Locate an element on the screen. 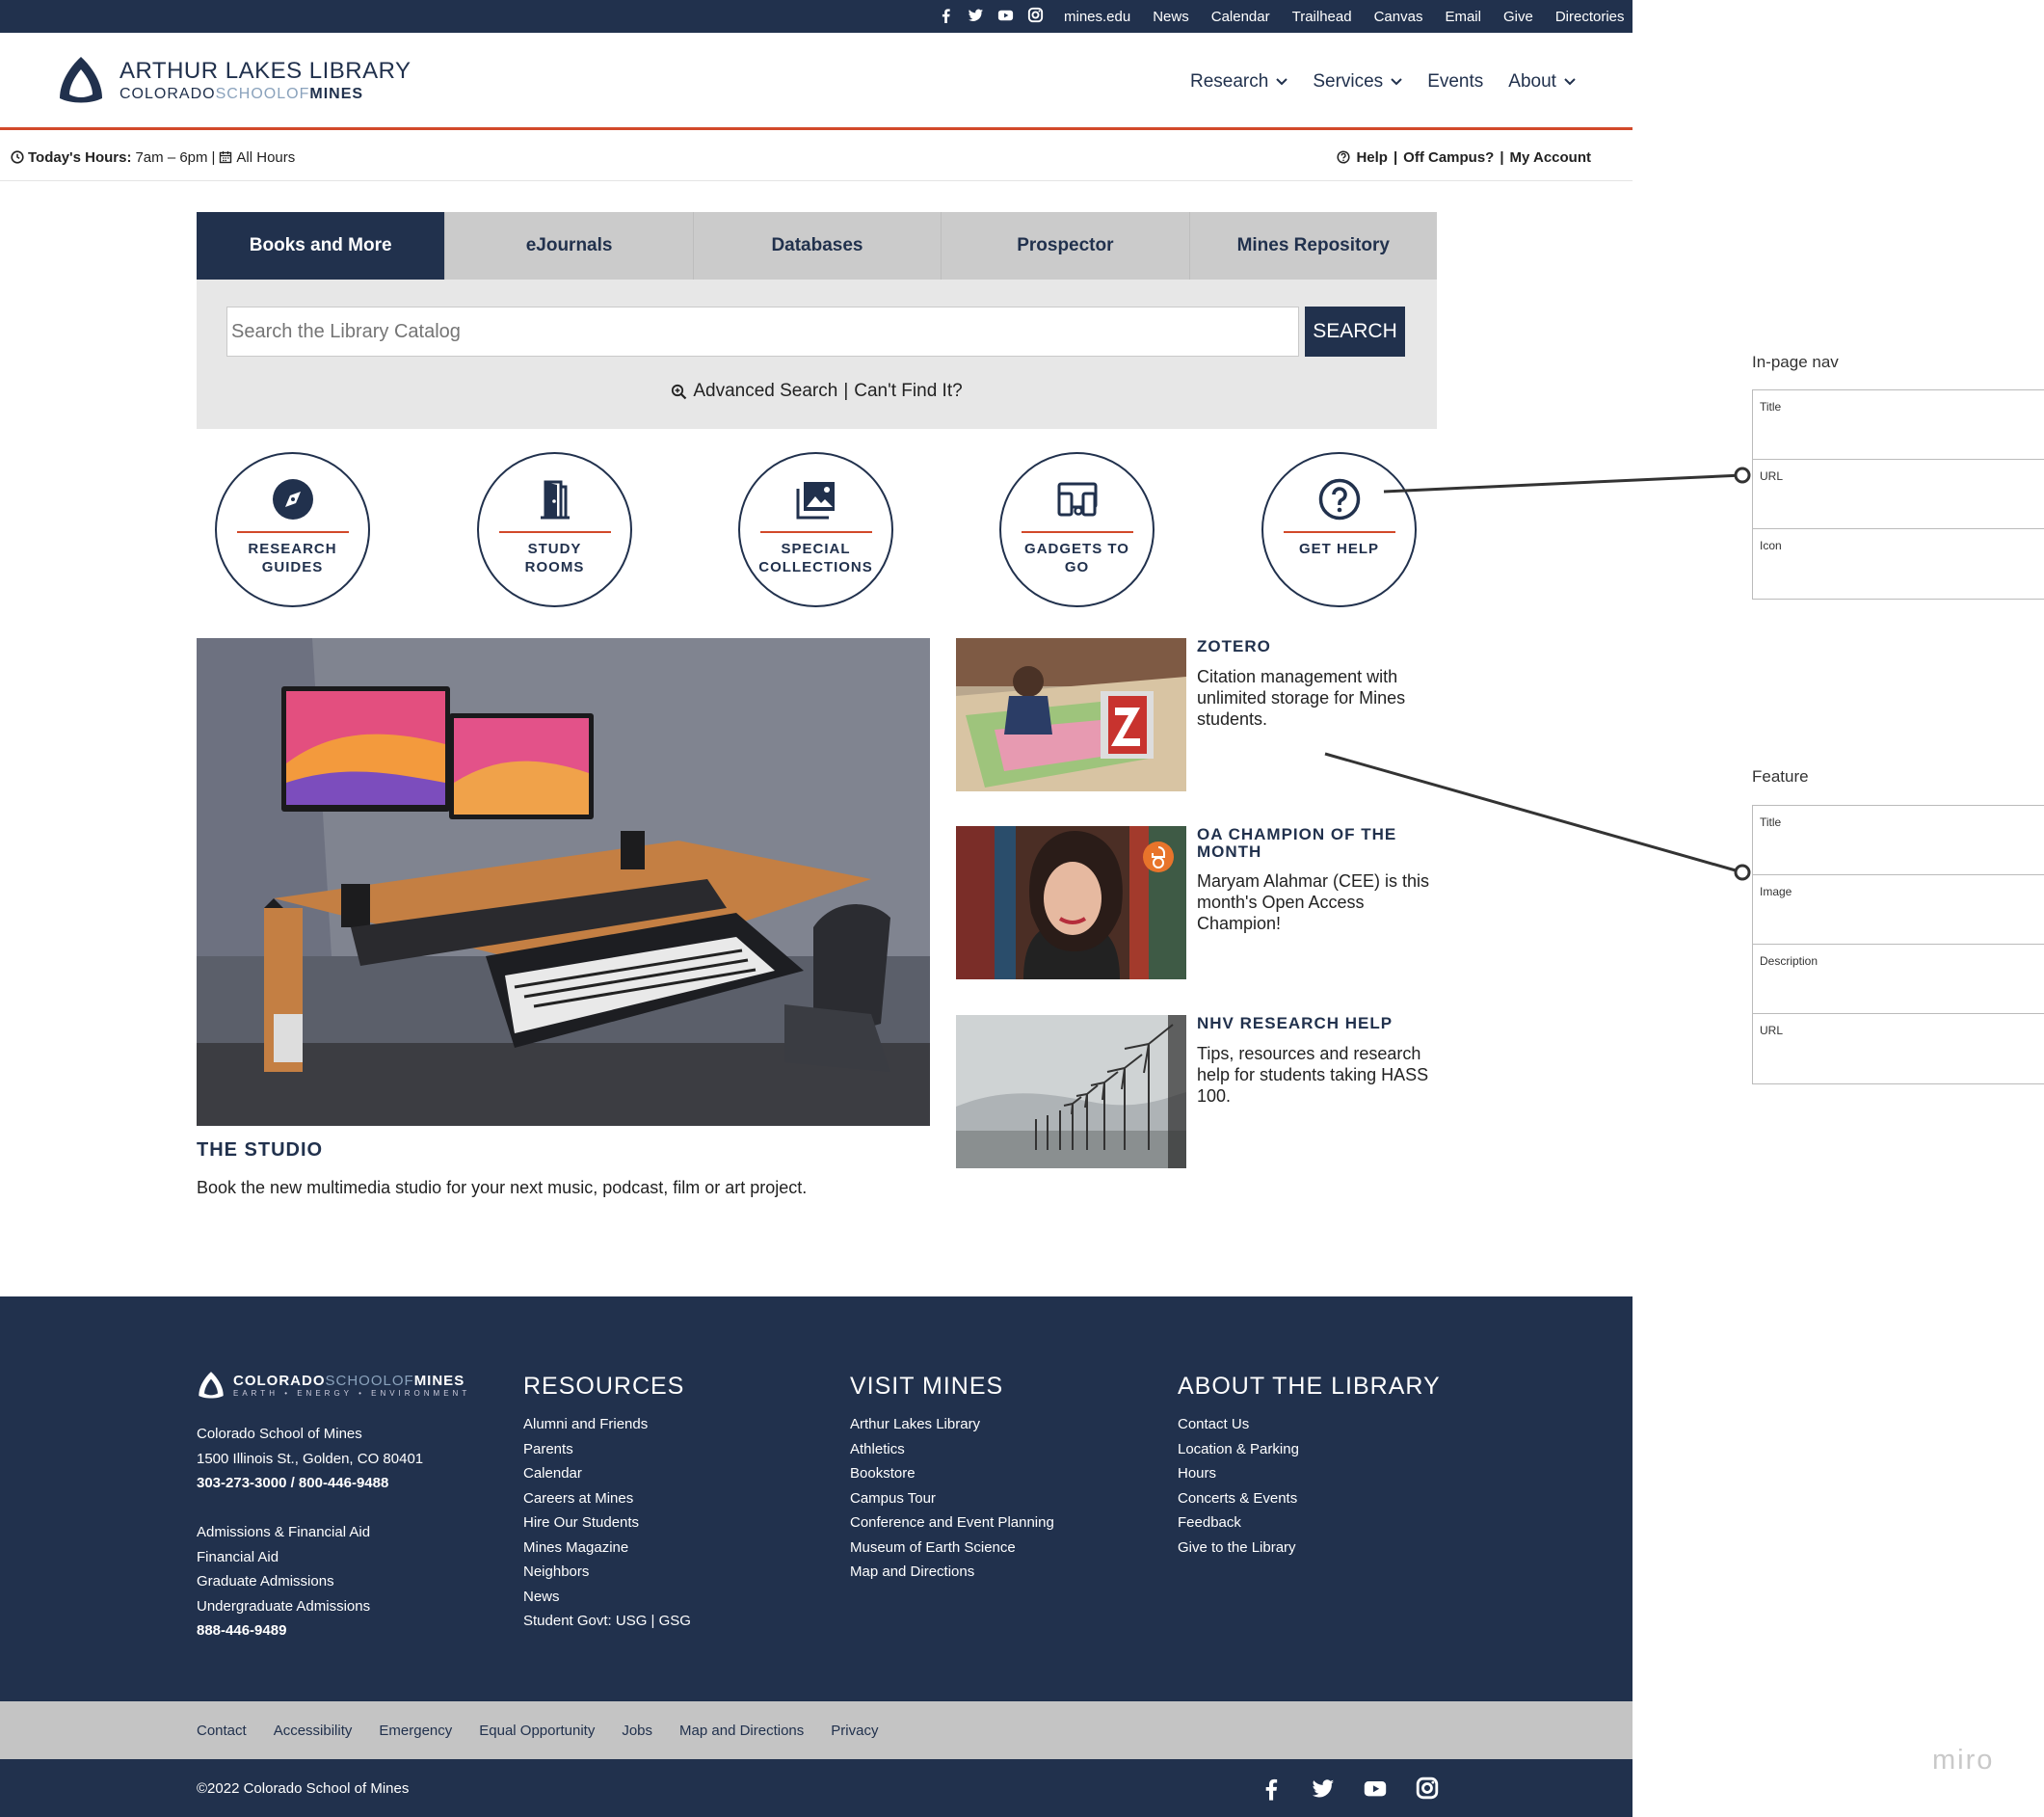 This screenshot has width=2044, height=1817. connector-inpage-nav-handle is located at coordinates (1742, 475).